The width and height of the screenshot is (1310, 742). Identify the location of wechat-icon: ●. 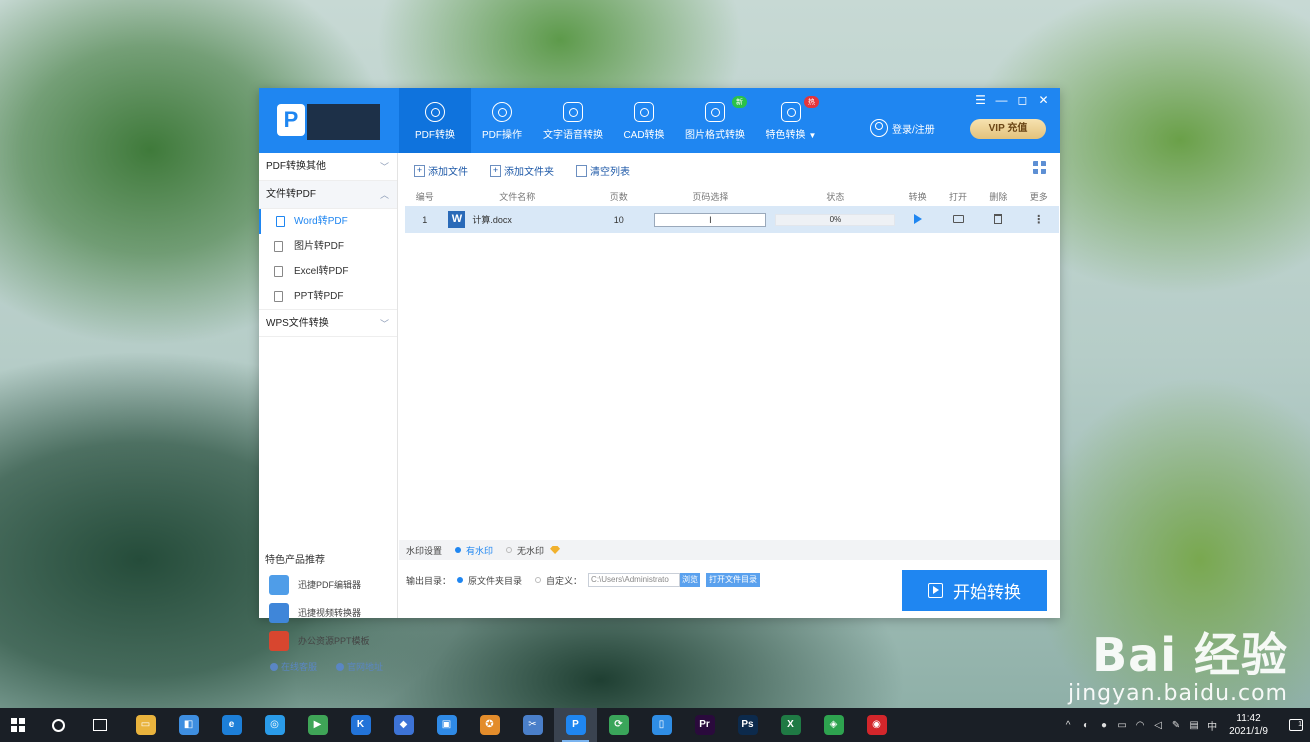
(1104, 725).